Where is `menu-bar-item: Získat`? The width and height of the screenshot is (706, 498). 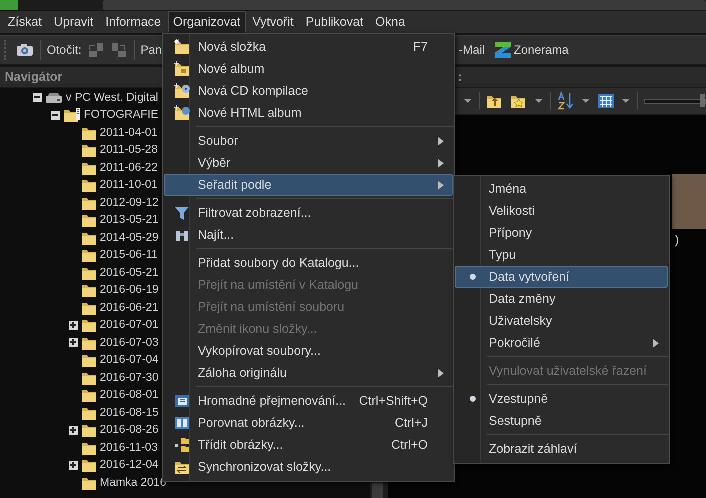 menu-bar-item: Získat is located at coordinates (25, 22).